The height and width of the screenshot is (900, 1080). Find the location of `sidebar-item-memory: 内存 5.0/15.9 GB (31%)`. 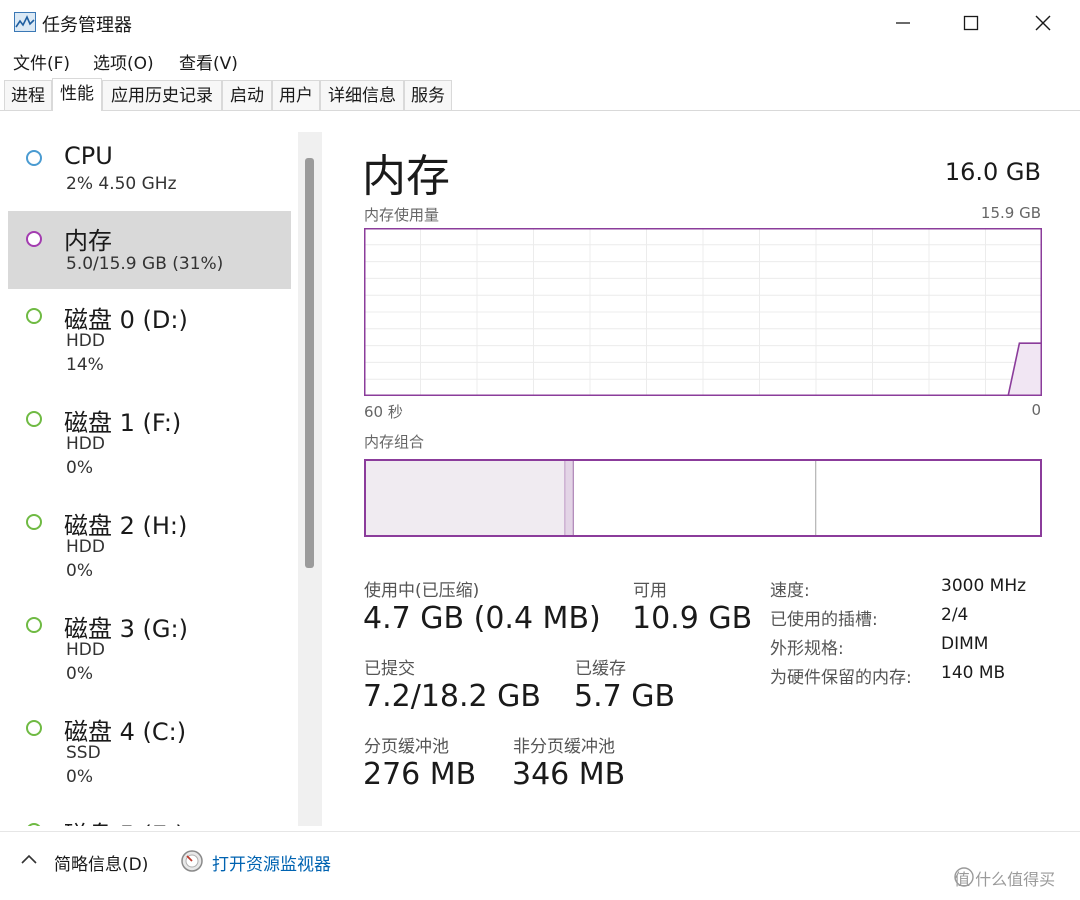

sidebar-item-memory: 内存 5.0/15.9 GB (31%) is located at coordinates (149, 250).